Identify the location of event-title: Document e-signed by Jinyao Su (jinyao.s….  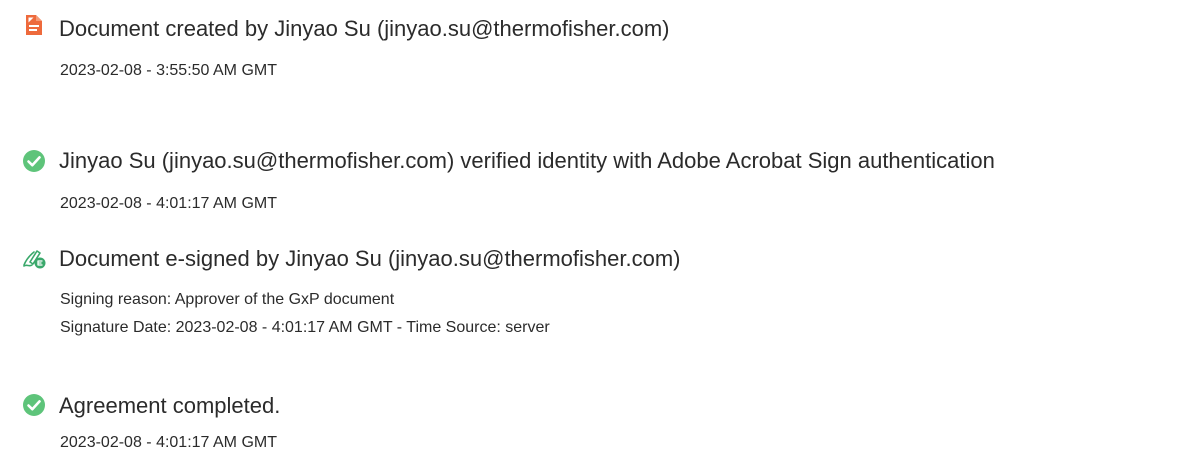
(370, 258).